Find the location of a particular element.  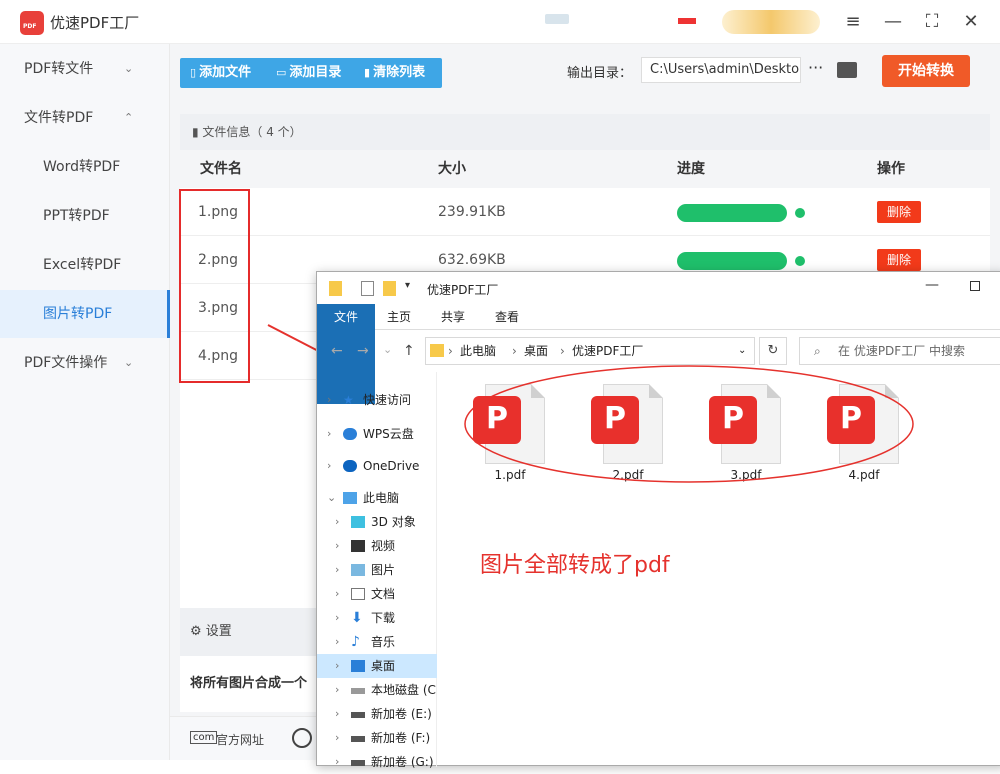

star-icon: ★ is located at coordinates (348, 400).